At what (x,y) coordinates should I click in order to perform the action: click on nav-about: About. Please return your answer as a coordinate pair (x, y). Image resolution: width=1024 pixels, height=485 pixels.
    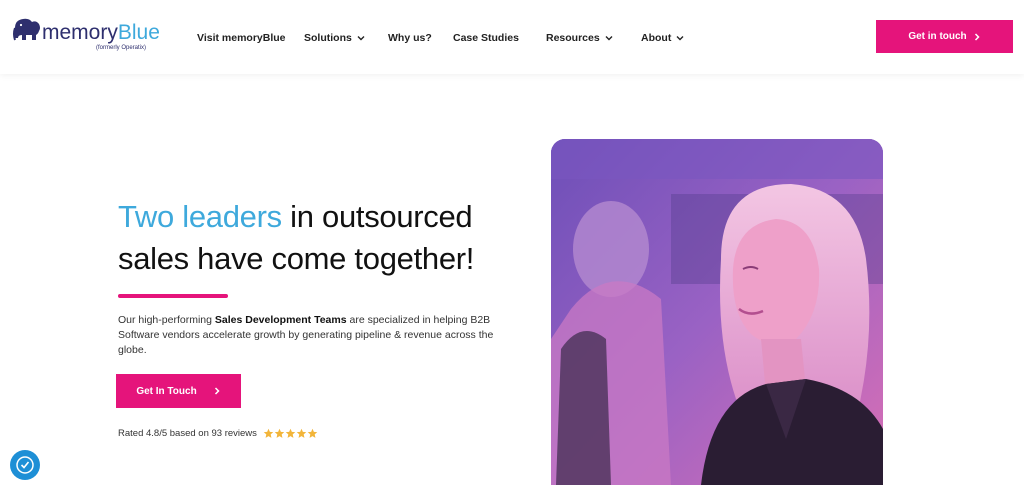
    Looking at the image, I should click on (662, 38).